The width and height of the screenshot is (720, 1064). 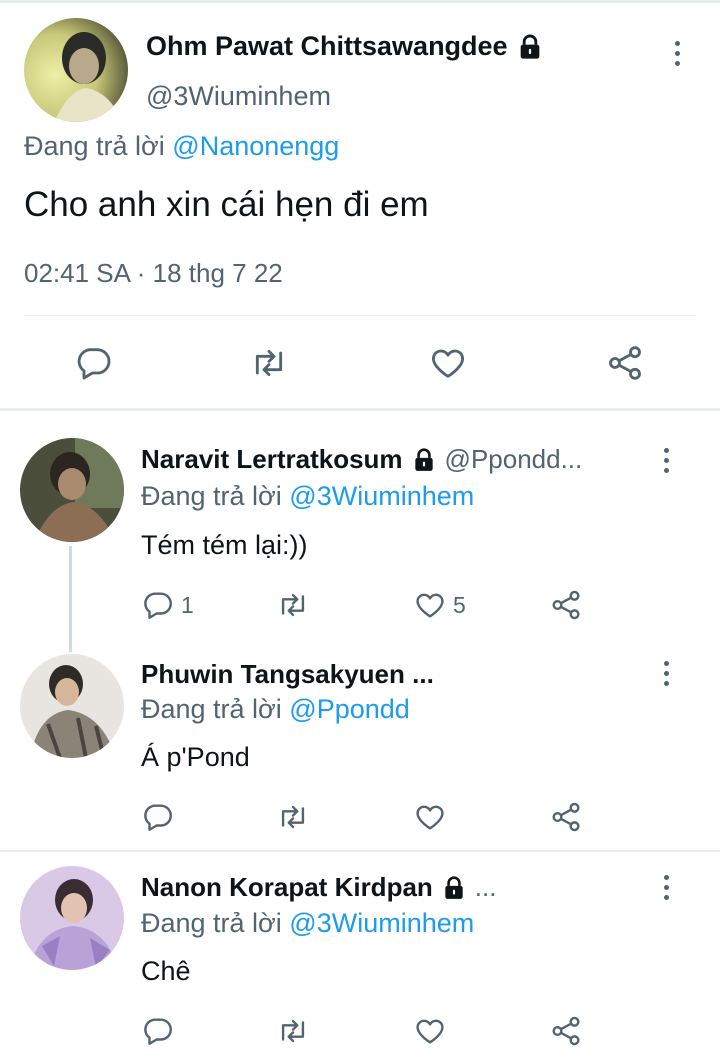 What do you see at coordinates (360, 409) in the screenshot?
I see `section-divider` at bounding box center [360, 409].